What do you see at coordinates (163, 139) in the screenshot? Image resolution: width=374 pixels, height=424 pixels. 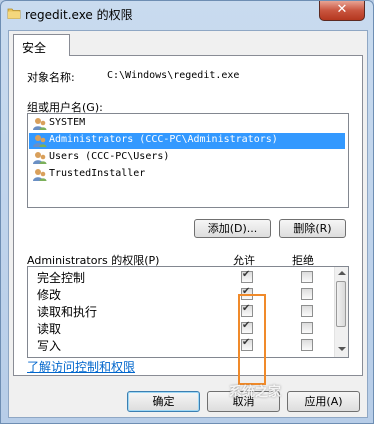 I see `list-item-label: Administrators (CCC-PC\Administrators)` at bounding box center [163, 139].